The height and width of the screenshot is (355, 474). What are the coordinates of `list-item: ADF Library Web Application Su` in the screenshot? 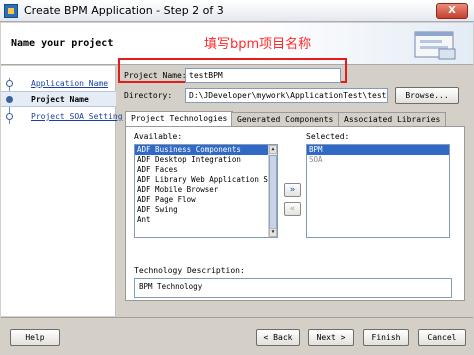 It's located at (206, 180).